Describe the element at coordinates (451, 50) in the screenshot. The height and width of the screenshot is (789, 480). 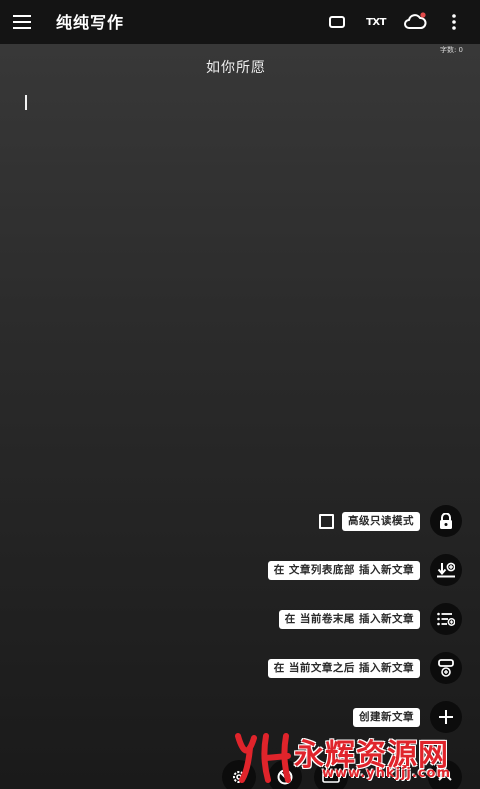
I see `word-count: 字数: 0` at that location.